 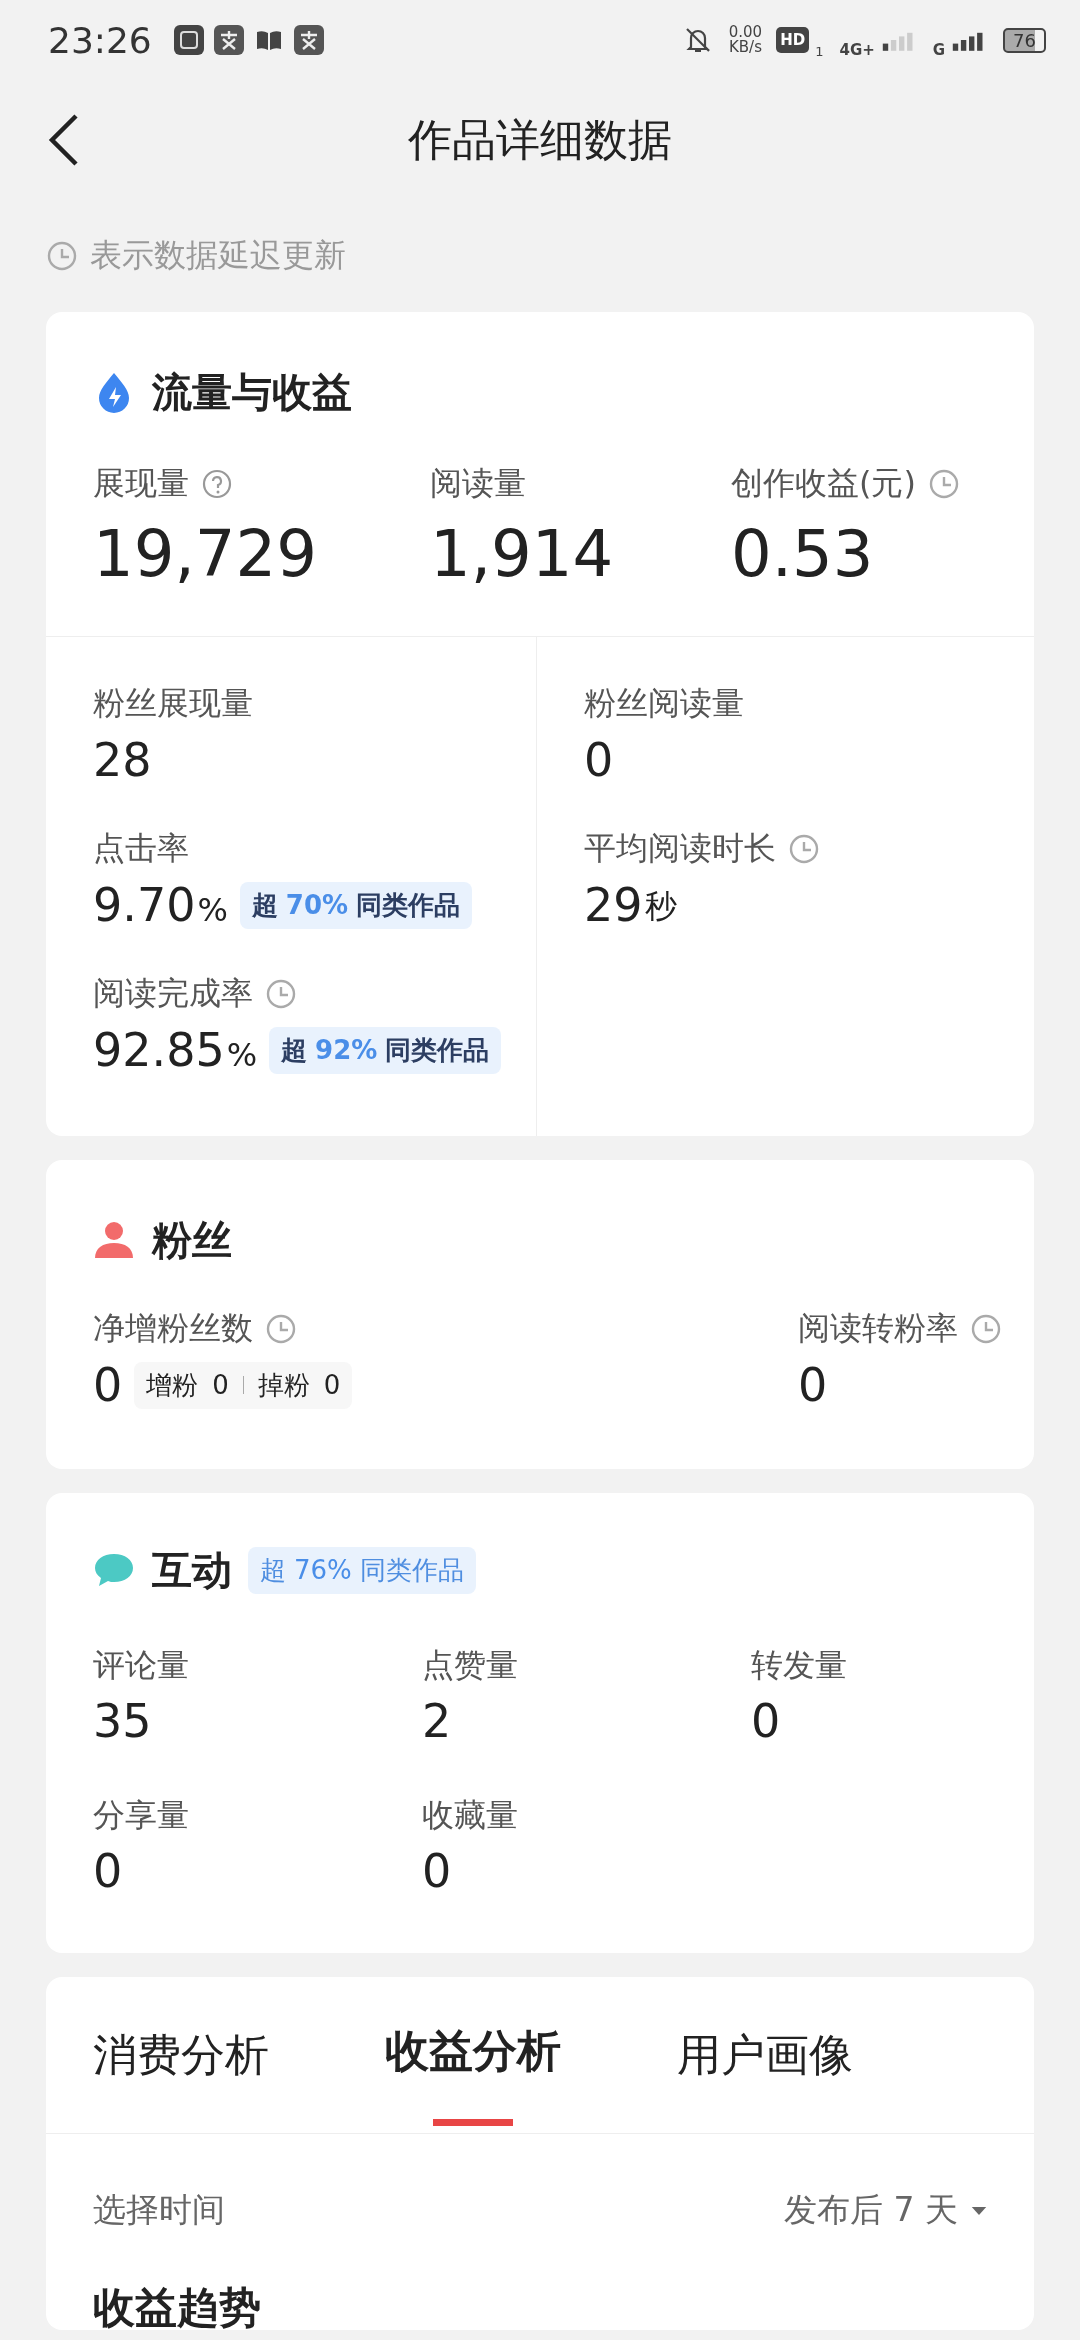 I want to click on back-icon, so click(x=63, y=140).